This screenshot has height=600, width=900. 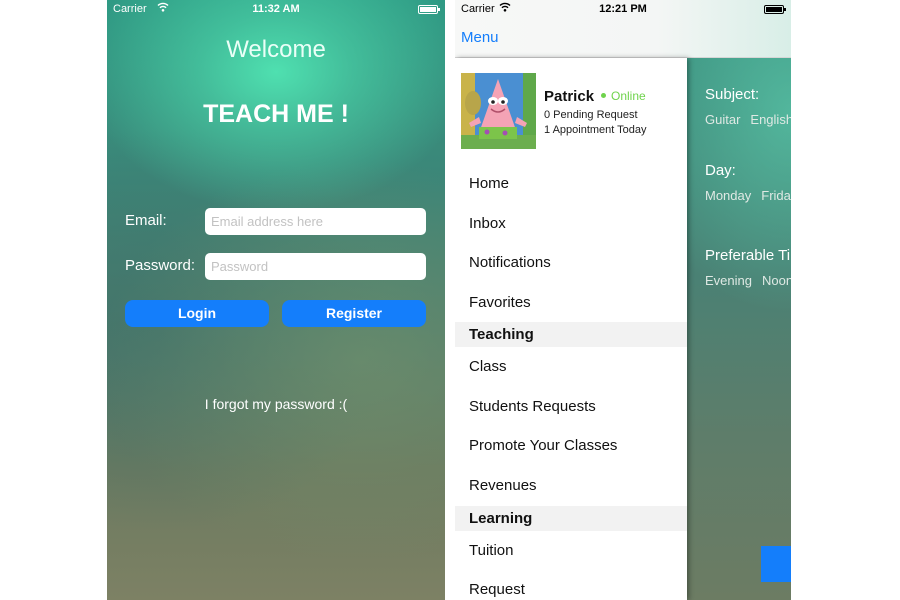 I want to click on status-bar: Carrier 12:21 PM, so click(x=623, y=10).